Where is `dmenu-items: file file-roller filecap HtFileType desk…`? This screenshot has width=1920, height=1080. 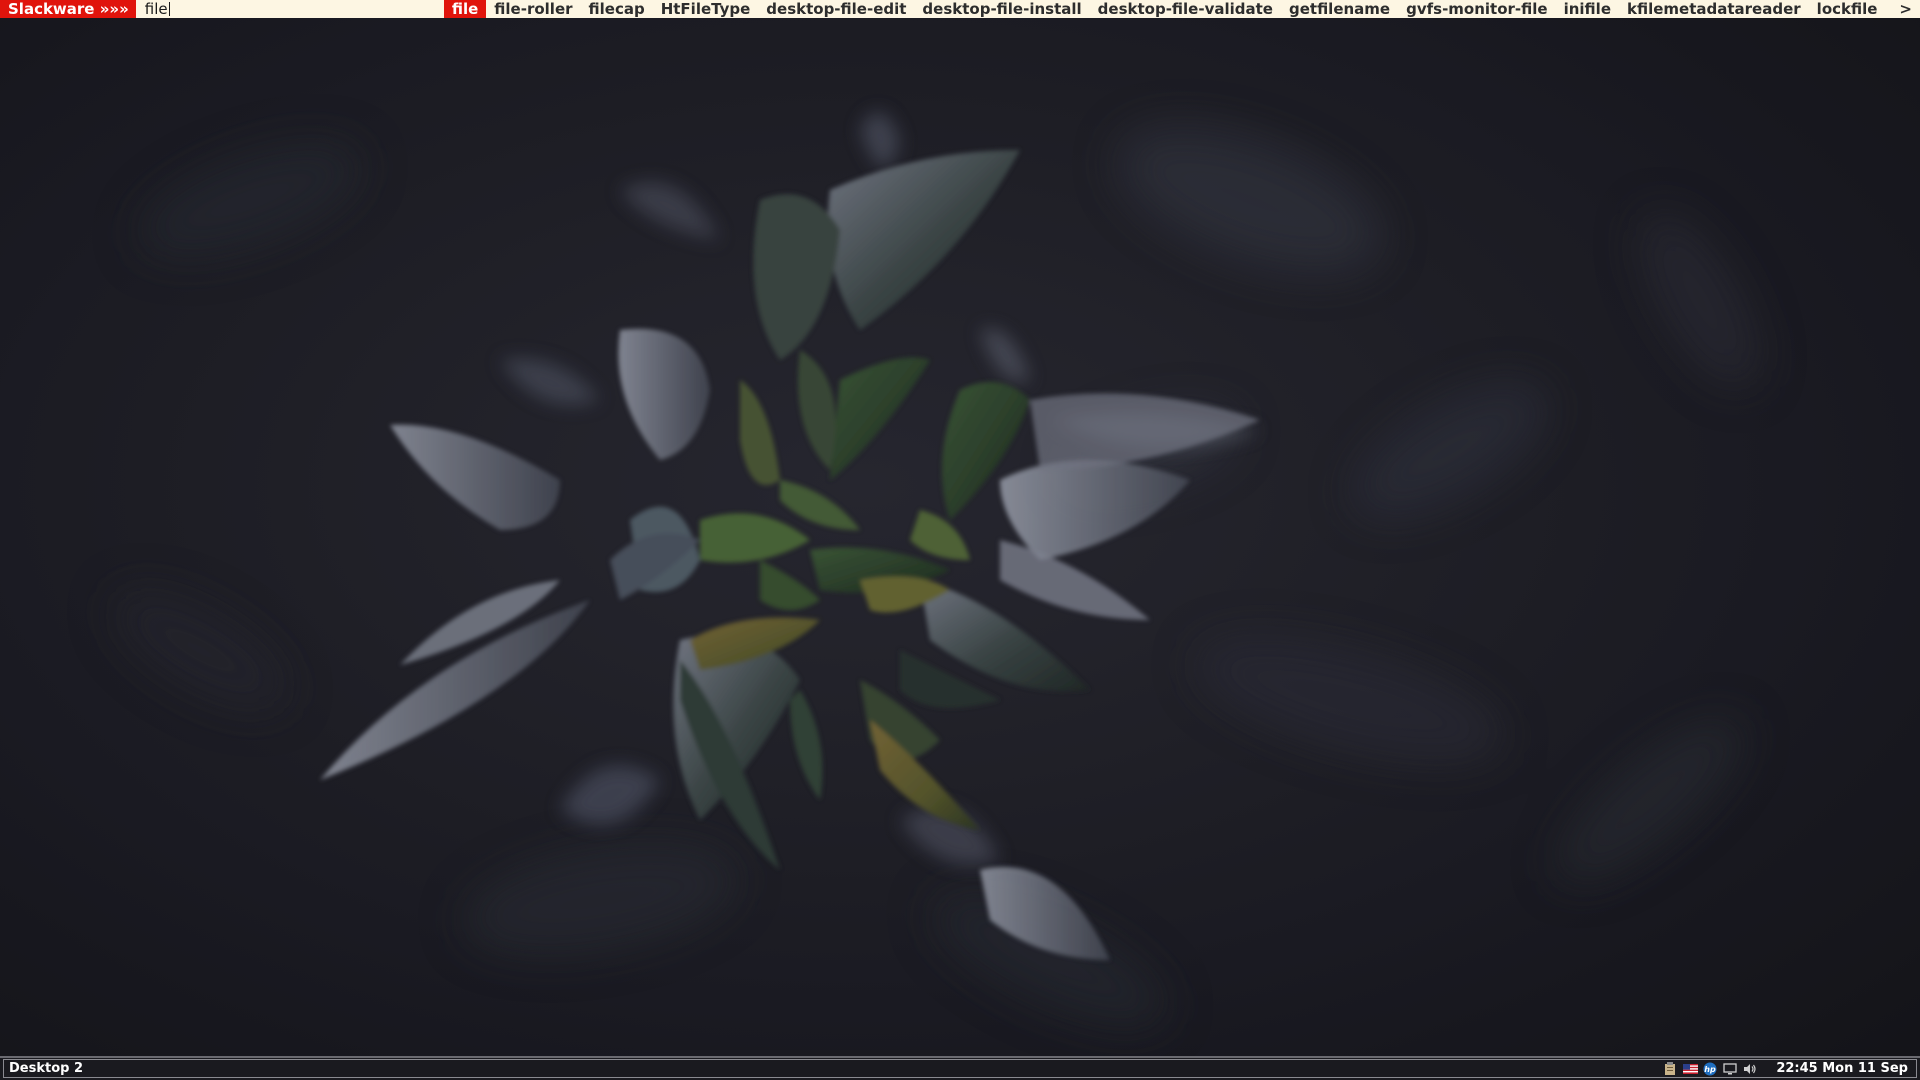 dmenu-items: file file-roller filecap HtFileType desk… is located at coordinates (1164, 9).